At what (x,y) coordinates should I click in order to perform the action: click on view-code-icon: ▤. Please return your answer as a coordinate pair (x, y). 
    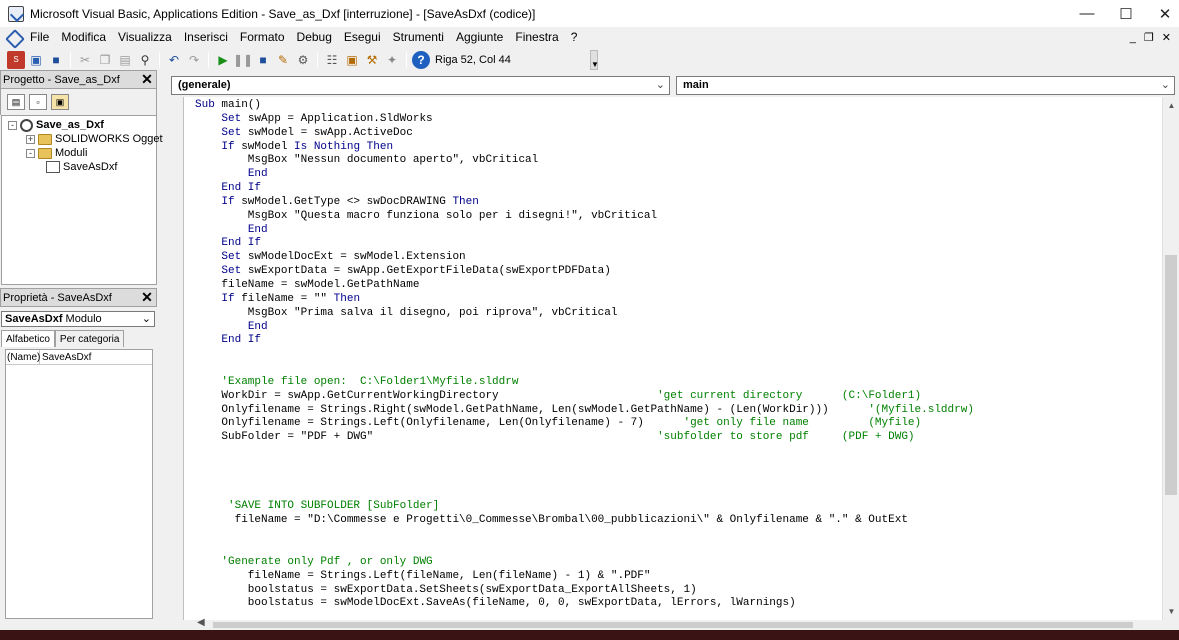
    Looking at the image, I should click on (16, 102).